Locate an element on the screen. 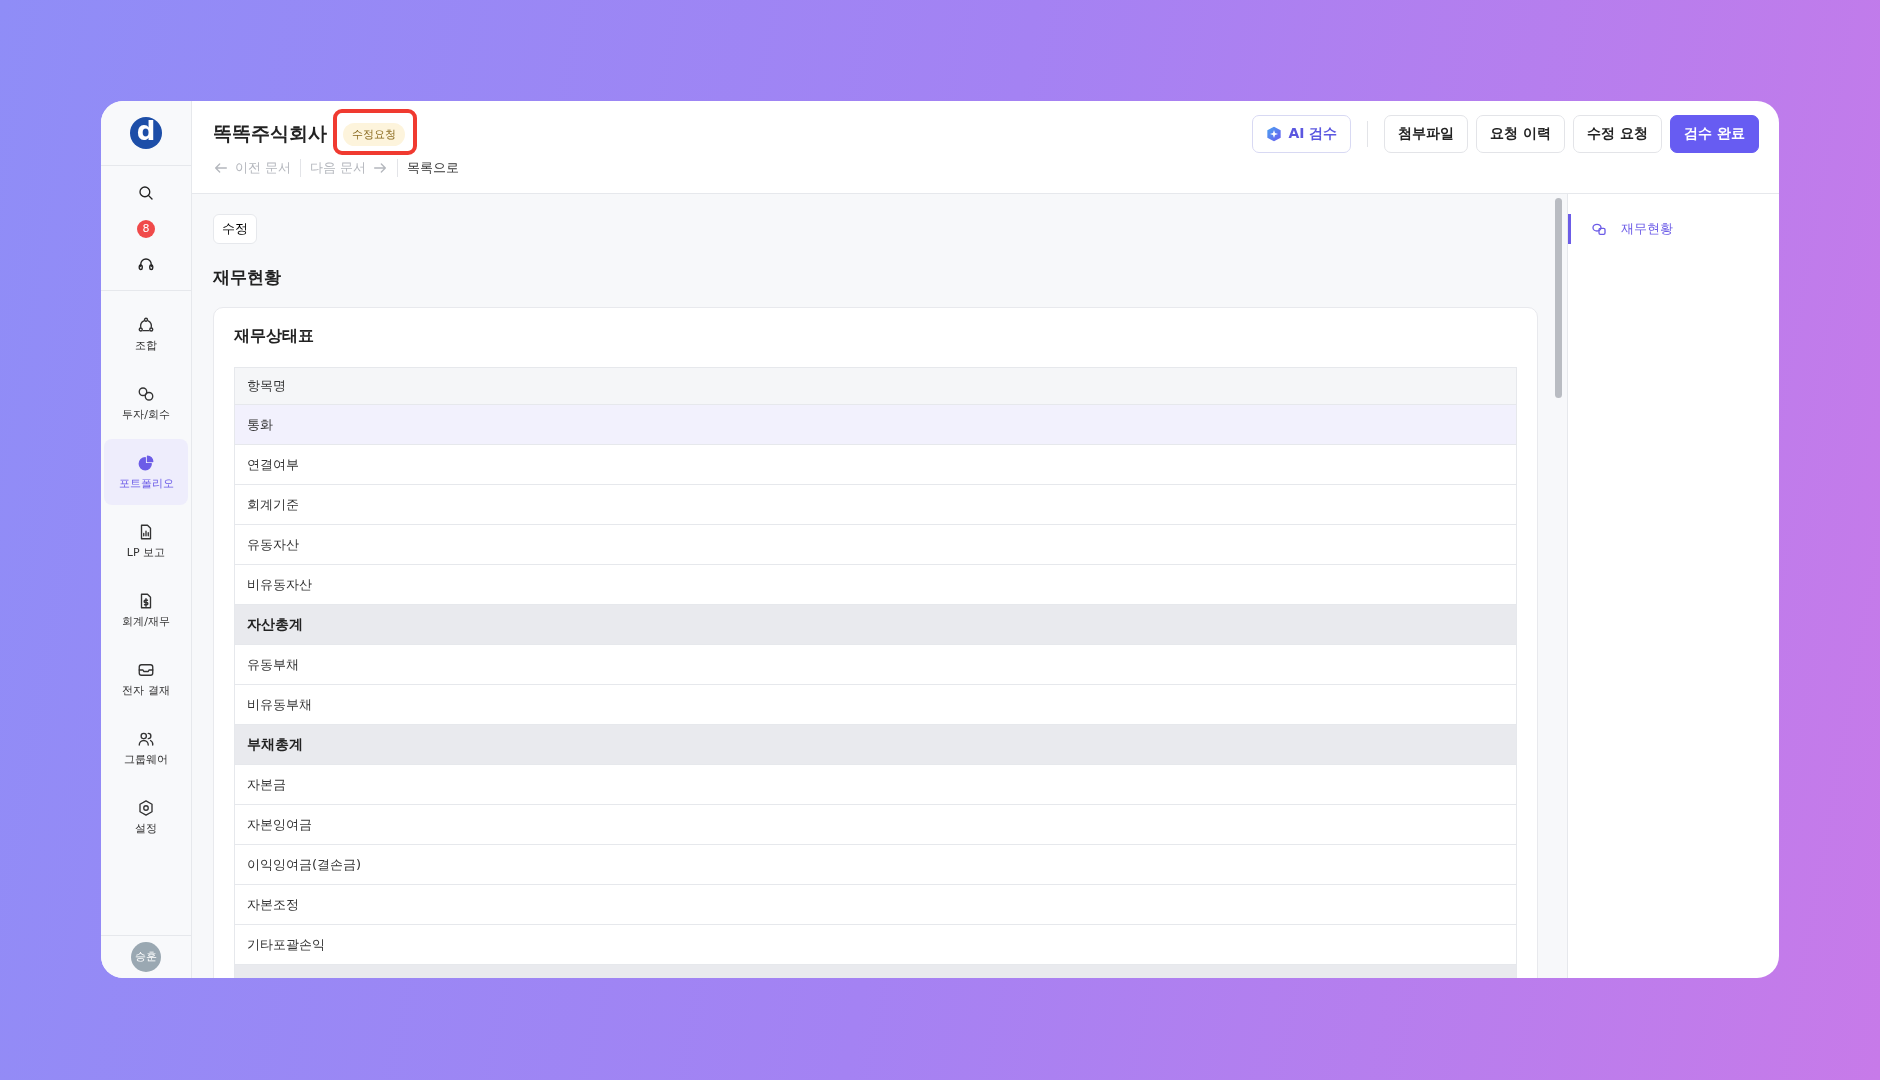 Image resolution: width=1880 pixels, height=1080 pixels. sidebar-item: 투자/회수 is located at coordinates (146, 403).